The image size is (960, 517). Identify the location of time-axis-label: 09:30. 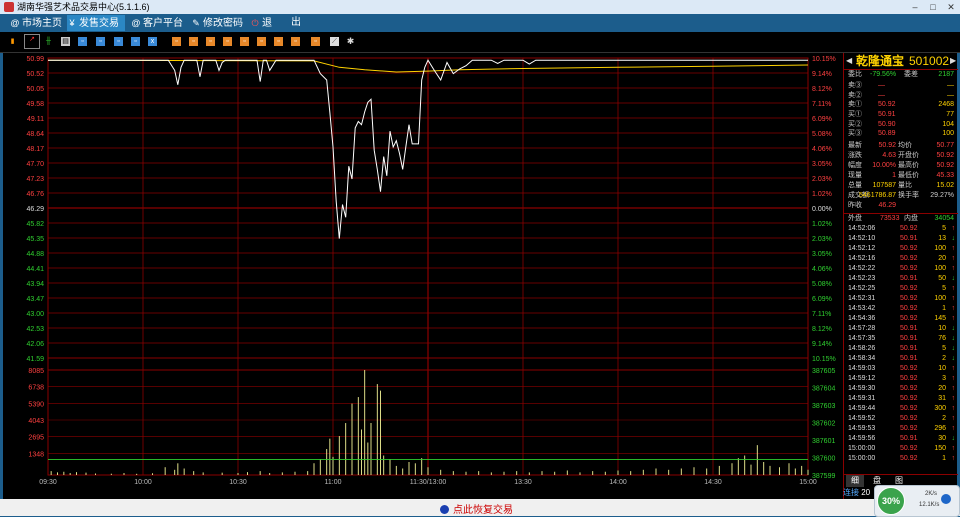
(48, 482).